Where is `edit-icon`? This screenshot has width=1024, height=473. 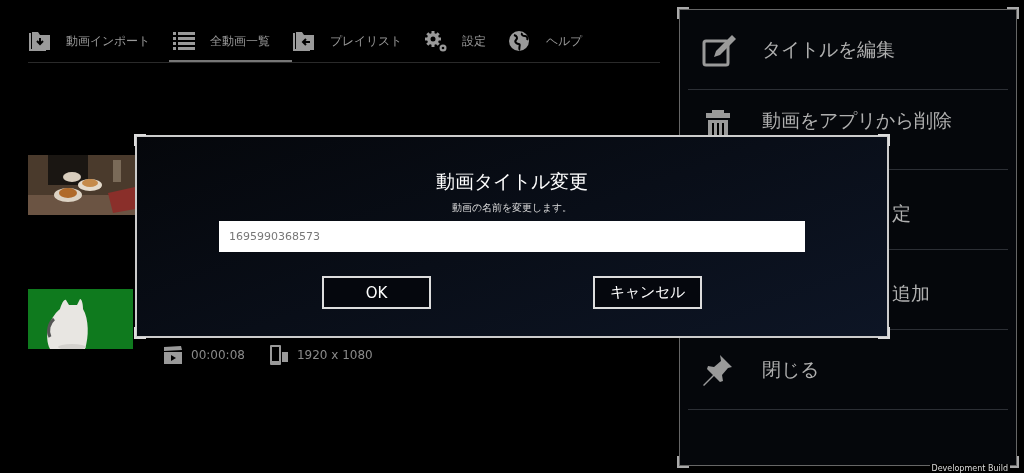 edit-icon is located at coordinates (719, 49).